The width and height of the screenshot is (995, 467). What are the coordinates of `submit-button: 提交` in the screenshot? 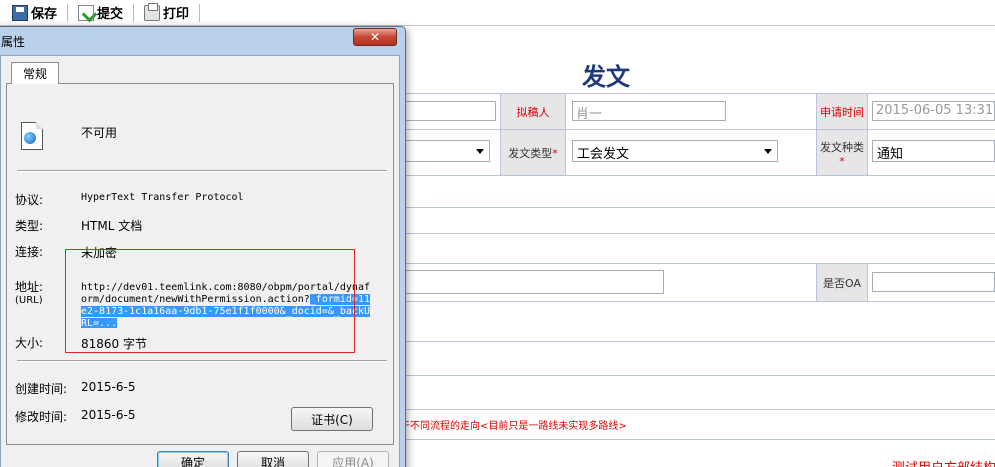 It's located at (100, 13).